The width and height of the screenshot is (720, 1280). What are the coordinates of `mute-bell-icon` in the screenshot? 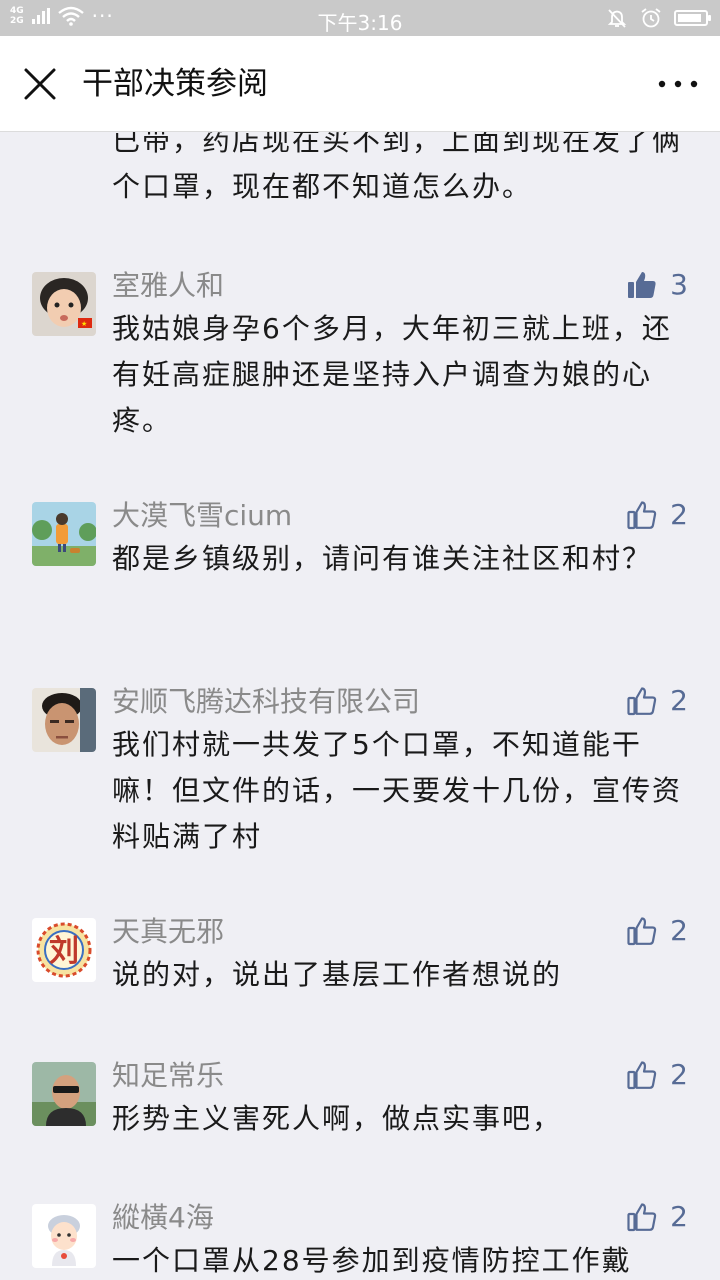 It's located at (617, 18).